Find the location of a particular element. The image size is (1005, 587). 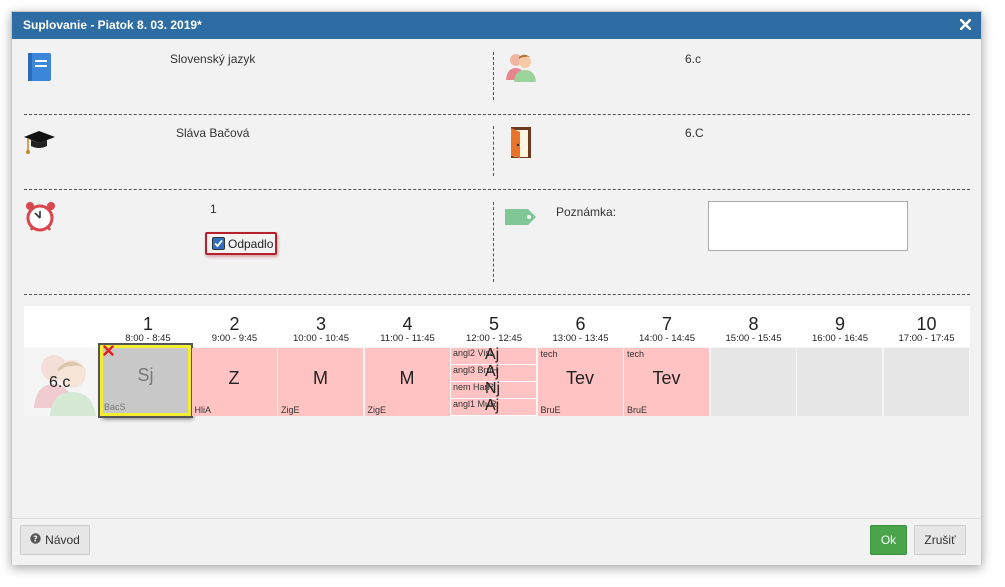

lesson-group-row: angl1 MuR Aj is located at coordinates (493, 406).